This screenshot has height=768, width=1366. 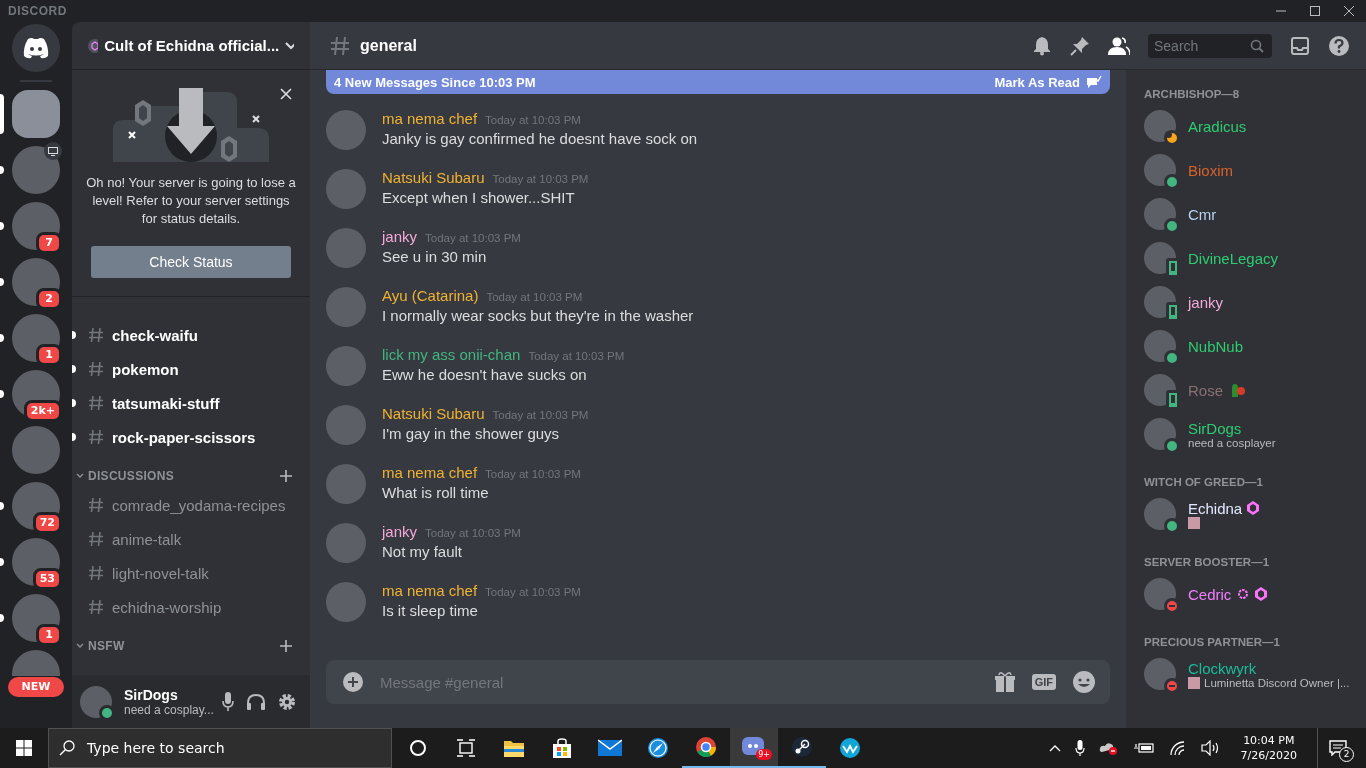 I want to click on maximize-icon, so click(x=1315, y=11).